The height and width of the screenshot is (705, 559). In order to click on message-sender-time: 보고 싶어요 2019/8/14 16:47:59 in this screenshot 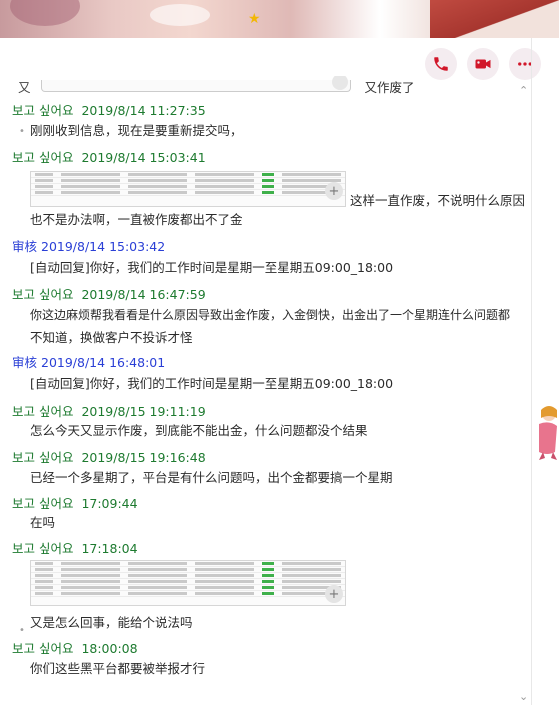, I will do `click(109, 293)`.